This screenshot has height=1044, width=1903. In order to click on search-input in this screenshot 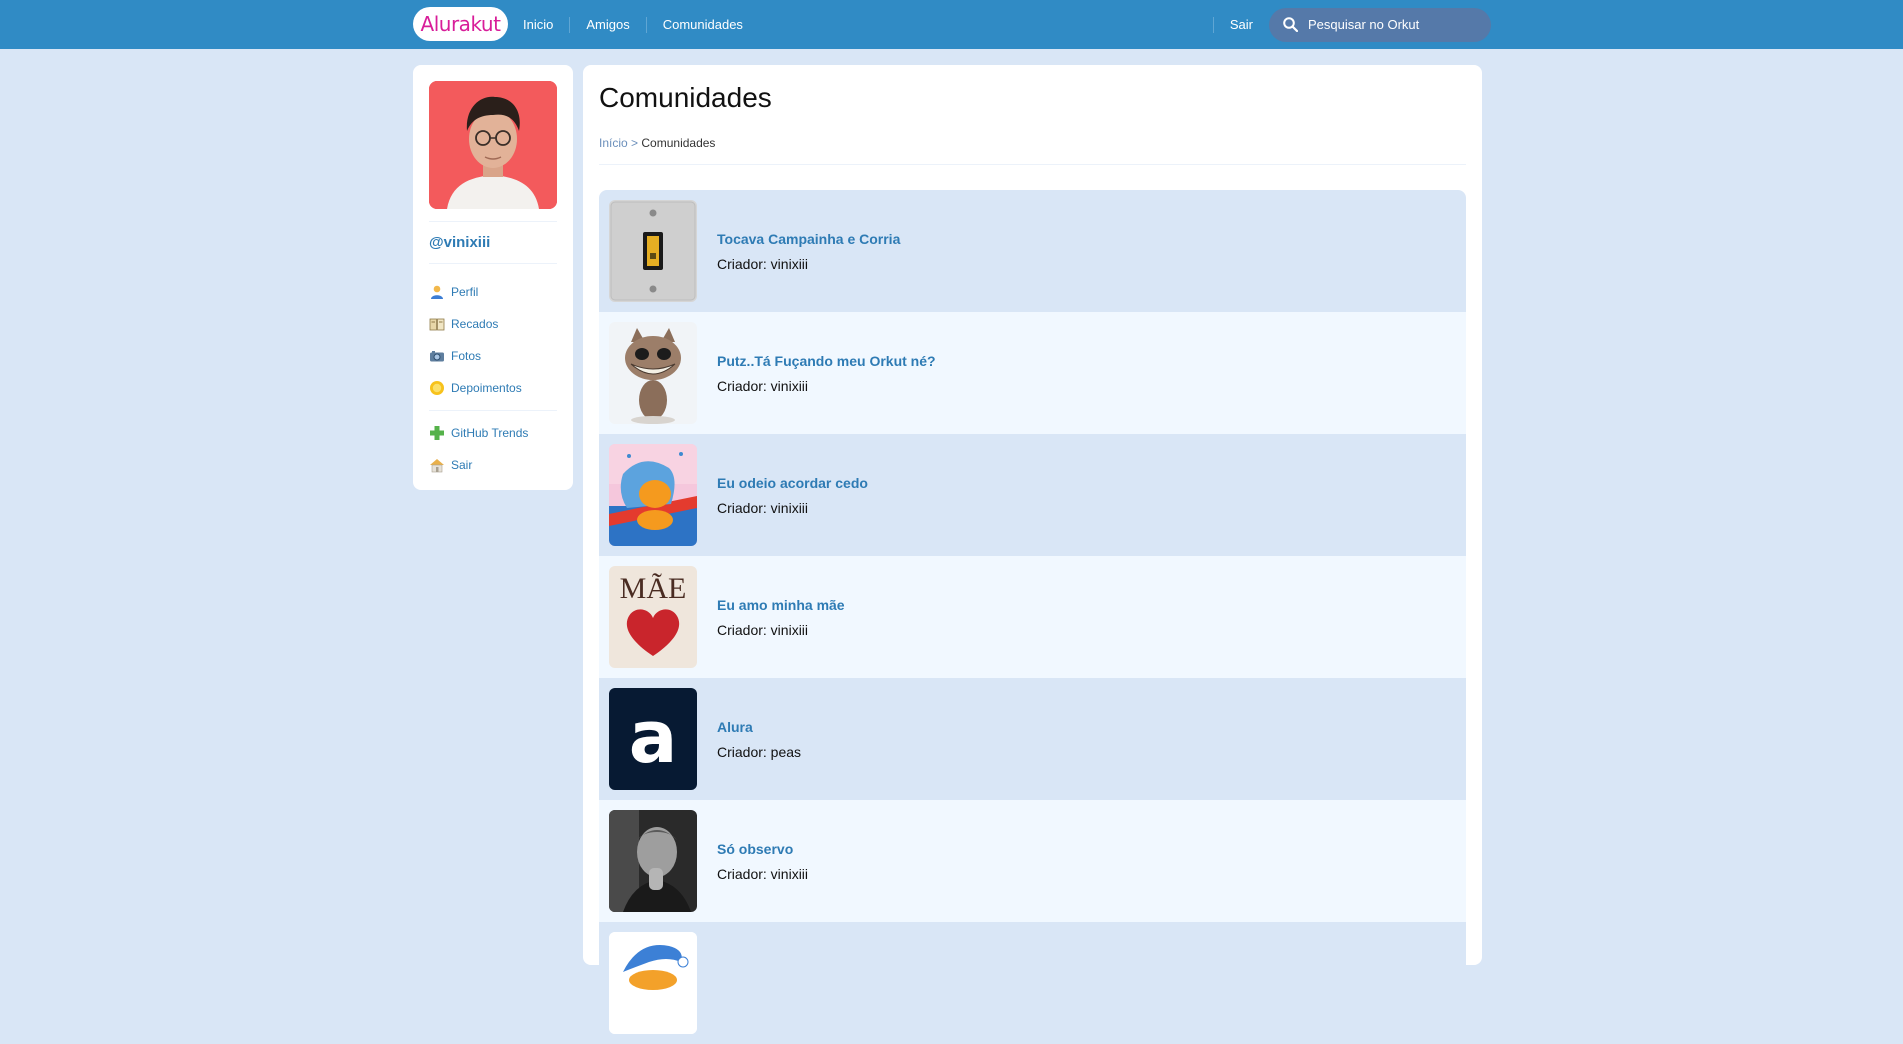, I will do `click(1388, 24)`.